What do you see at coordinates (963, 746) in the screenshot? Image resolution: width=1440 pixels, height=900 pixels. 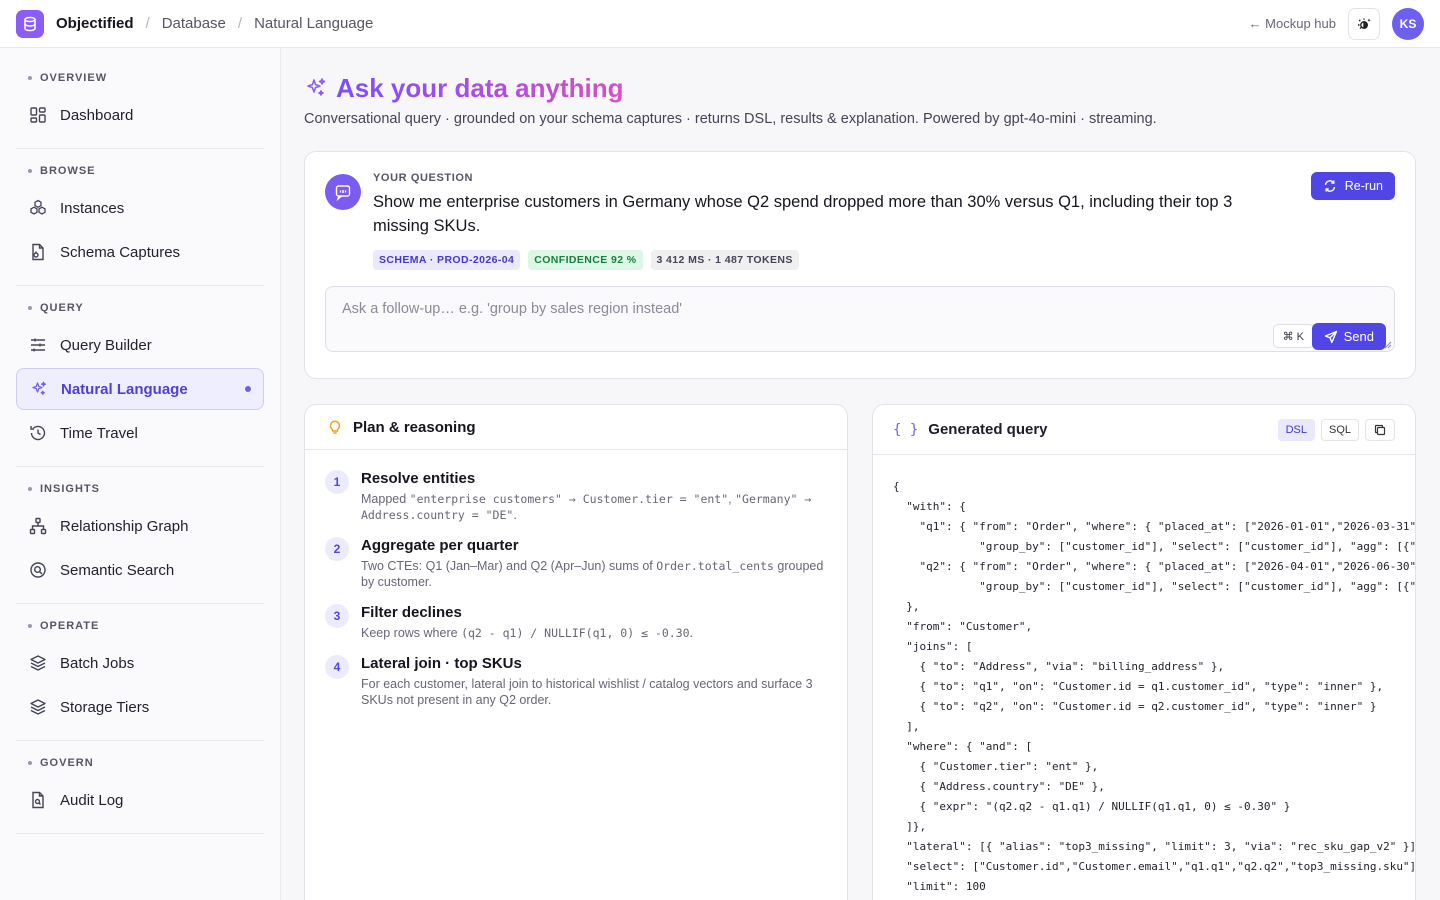 I see `code-line: "where": { "and": [` at bounding box center [963, 746].